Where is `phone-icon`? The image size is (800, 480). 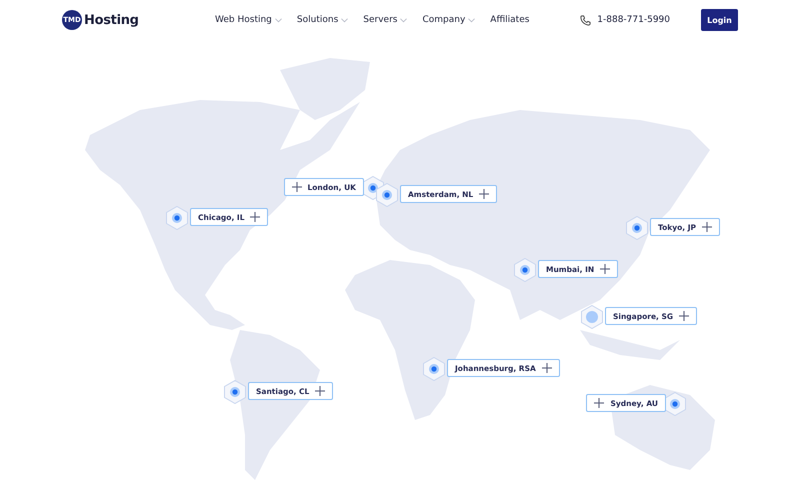 phone-icon is located at coordinates (586, 20).